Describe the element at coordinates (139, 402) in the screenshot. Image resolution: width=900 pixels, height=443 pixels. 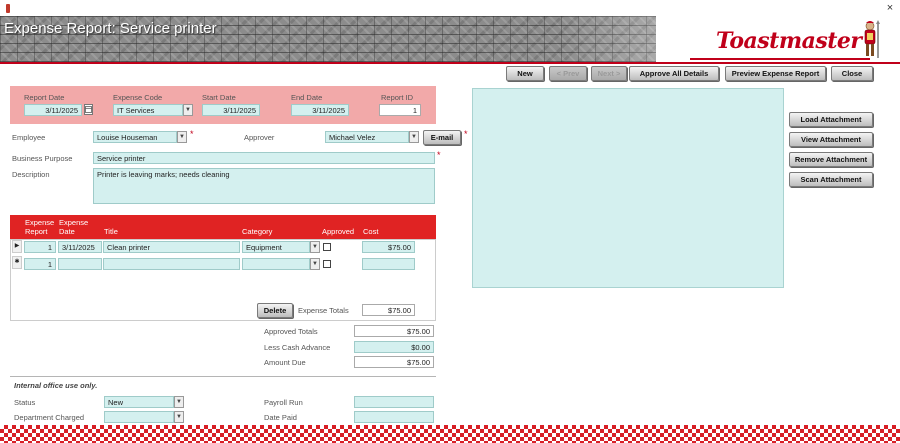
I see `status-field: New` at that location.